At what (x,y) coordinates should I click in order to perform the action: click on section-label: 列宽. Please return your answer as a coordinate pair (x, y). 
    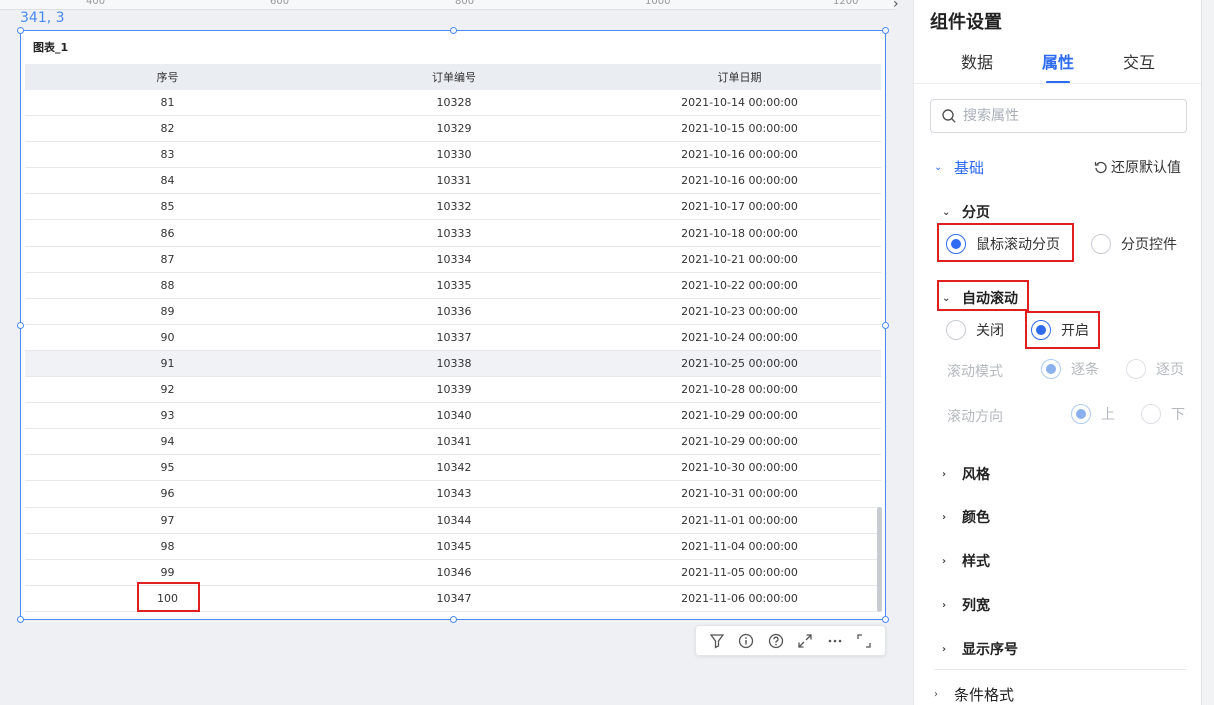
    Looking at the image, I should click on (976, 606).